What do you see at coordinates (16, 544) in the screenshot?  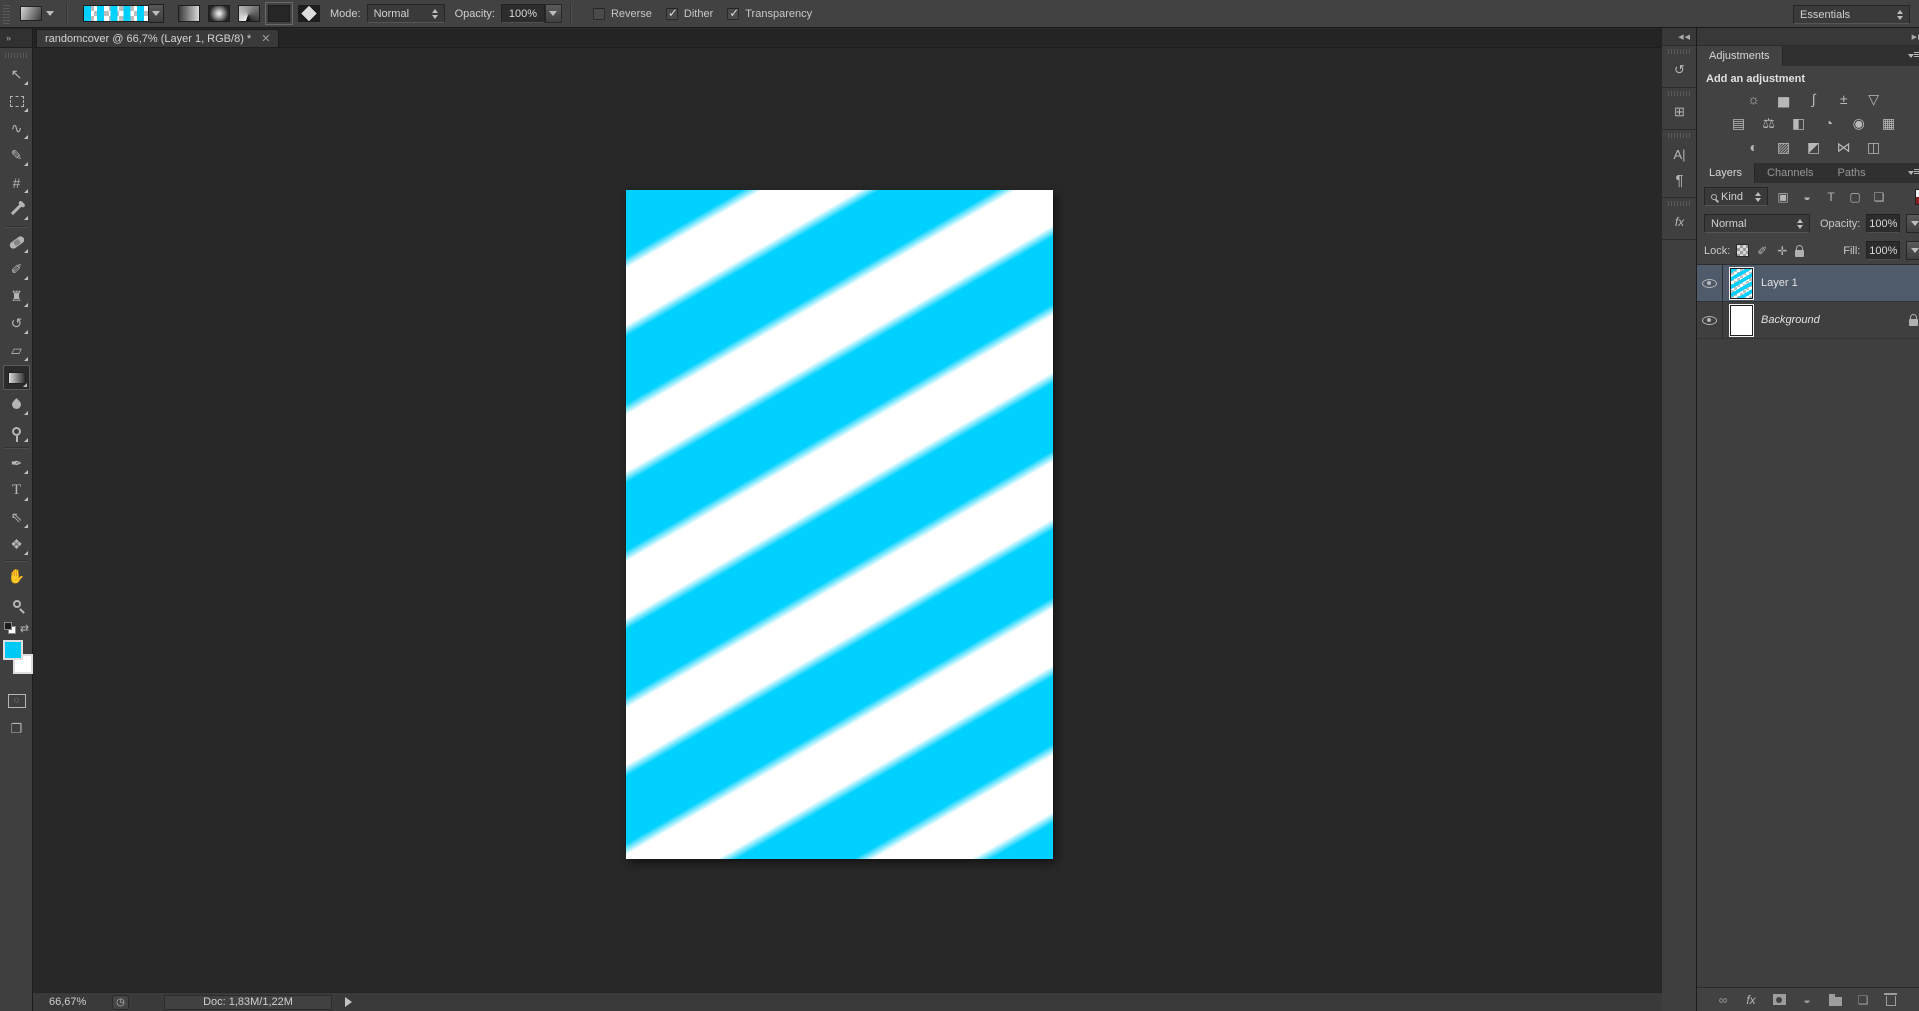 I see `custom-shape-tool: ❖` at bounding box center [16, 544].